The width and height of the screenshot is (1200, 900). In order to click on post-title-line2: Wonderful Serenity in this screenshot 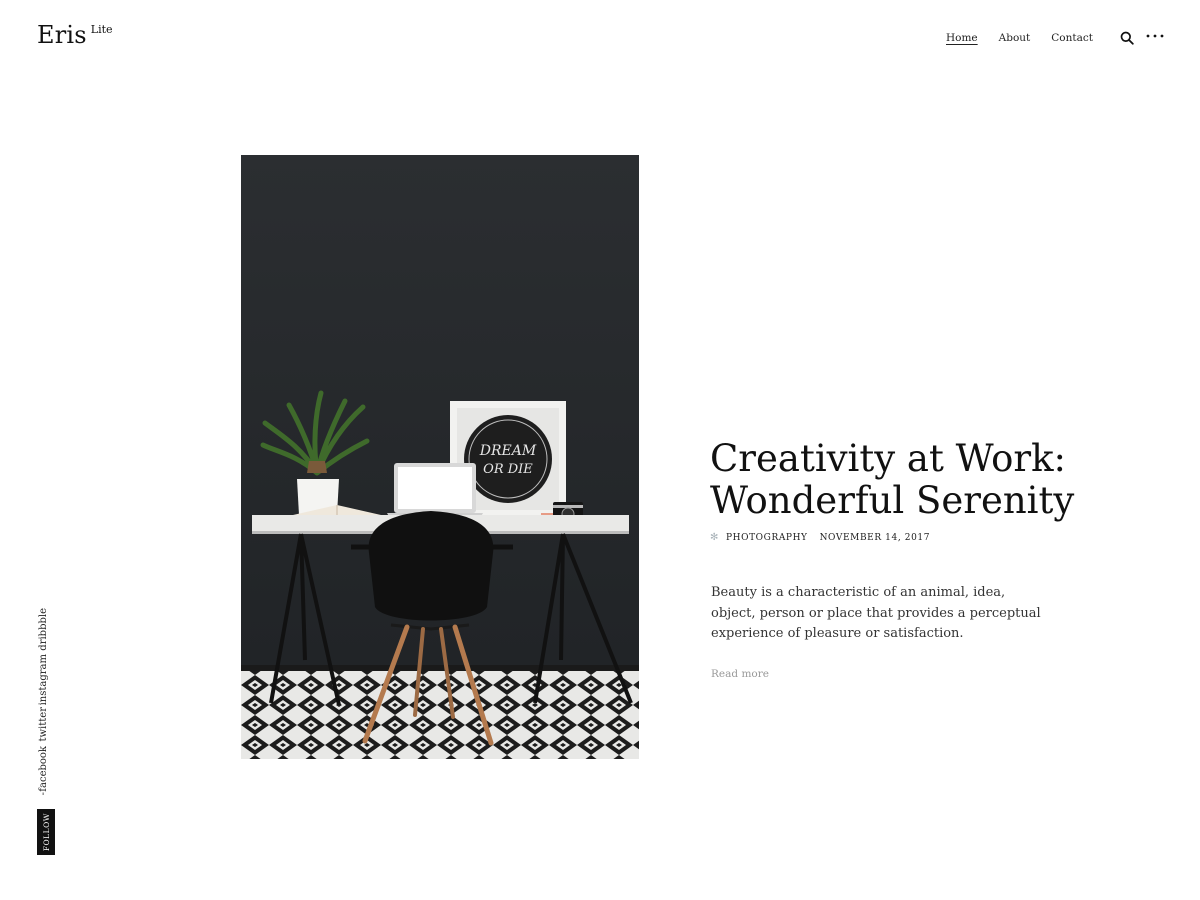, I will do `click(892, 500)`.